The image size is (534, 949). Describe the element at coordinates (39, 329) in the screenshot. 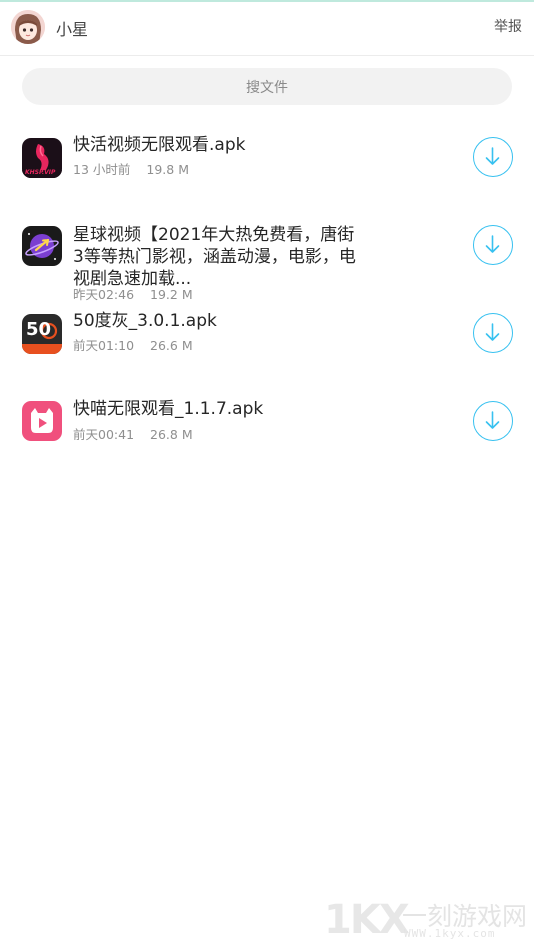

I see `fifty-icon-text: 50` at that location.